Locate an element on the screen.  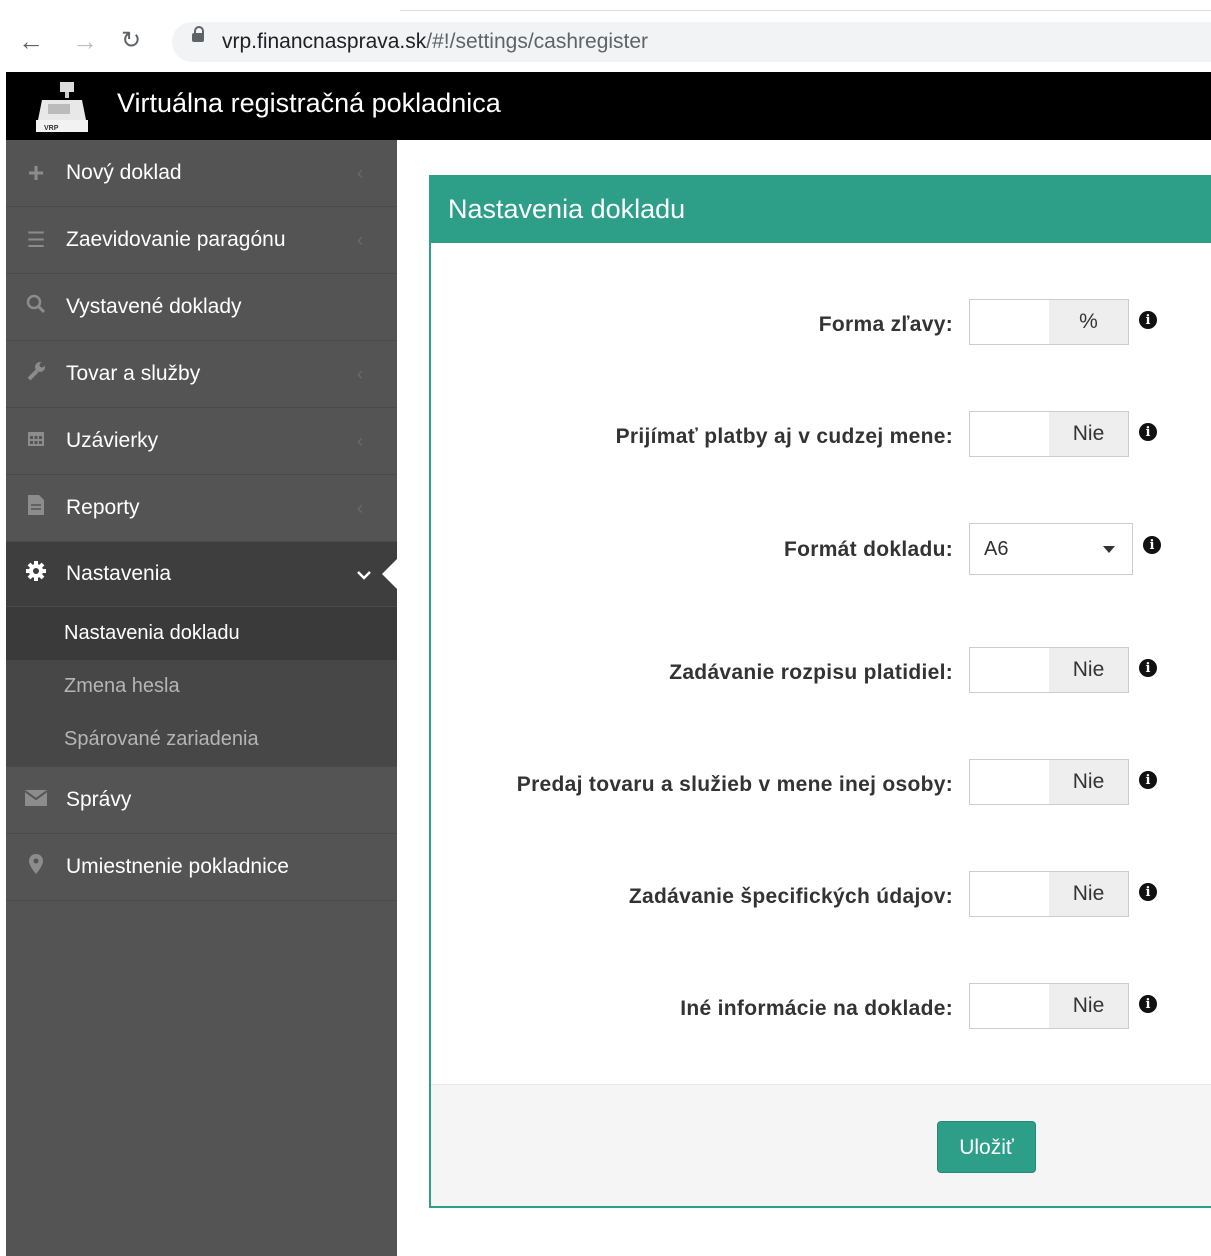
wrench-icon is located at coordinates (36, 374).